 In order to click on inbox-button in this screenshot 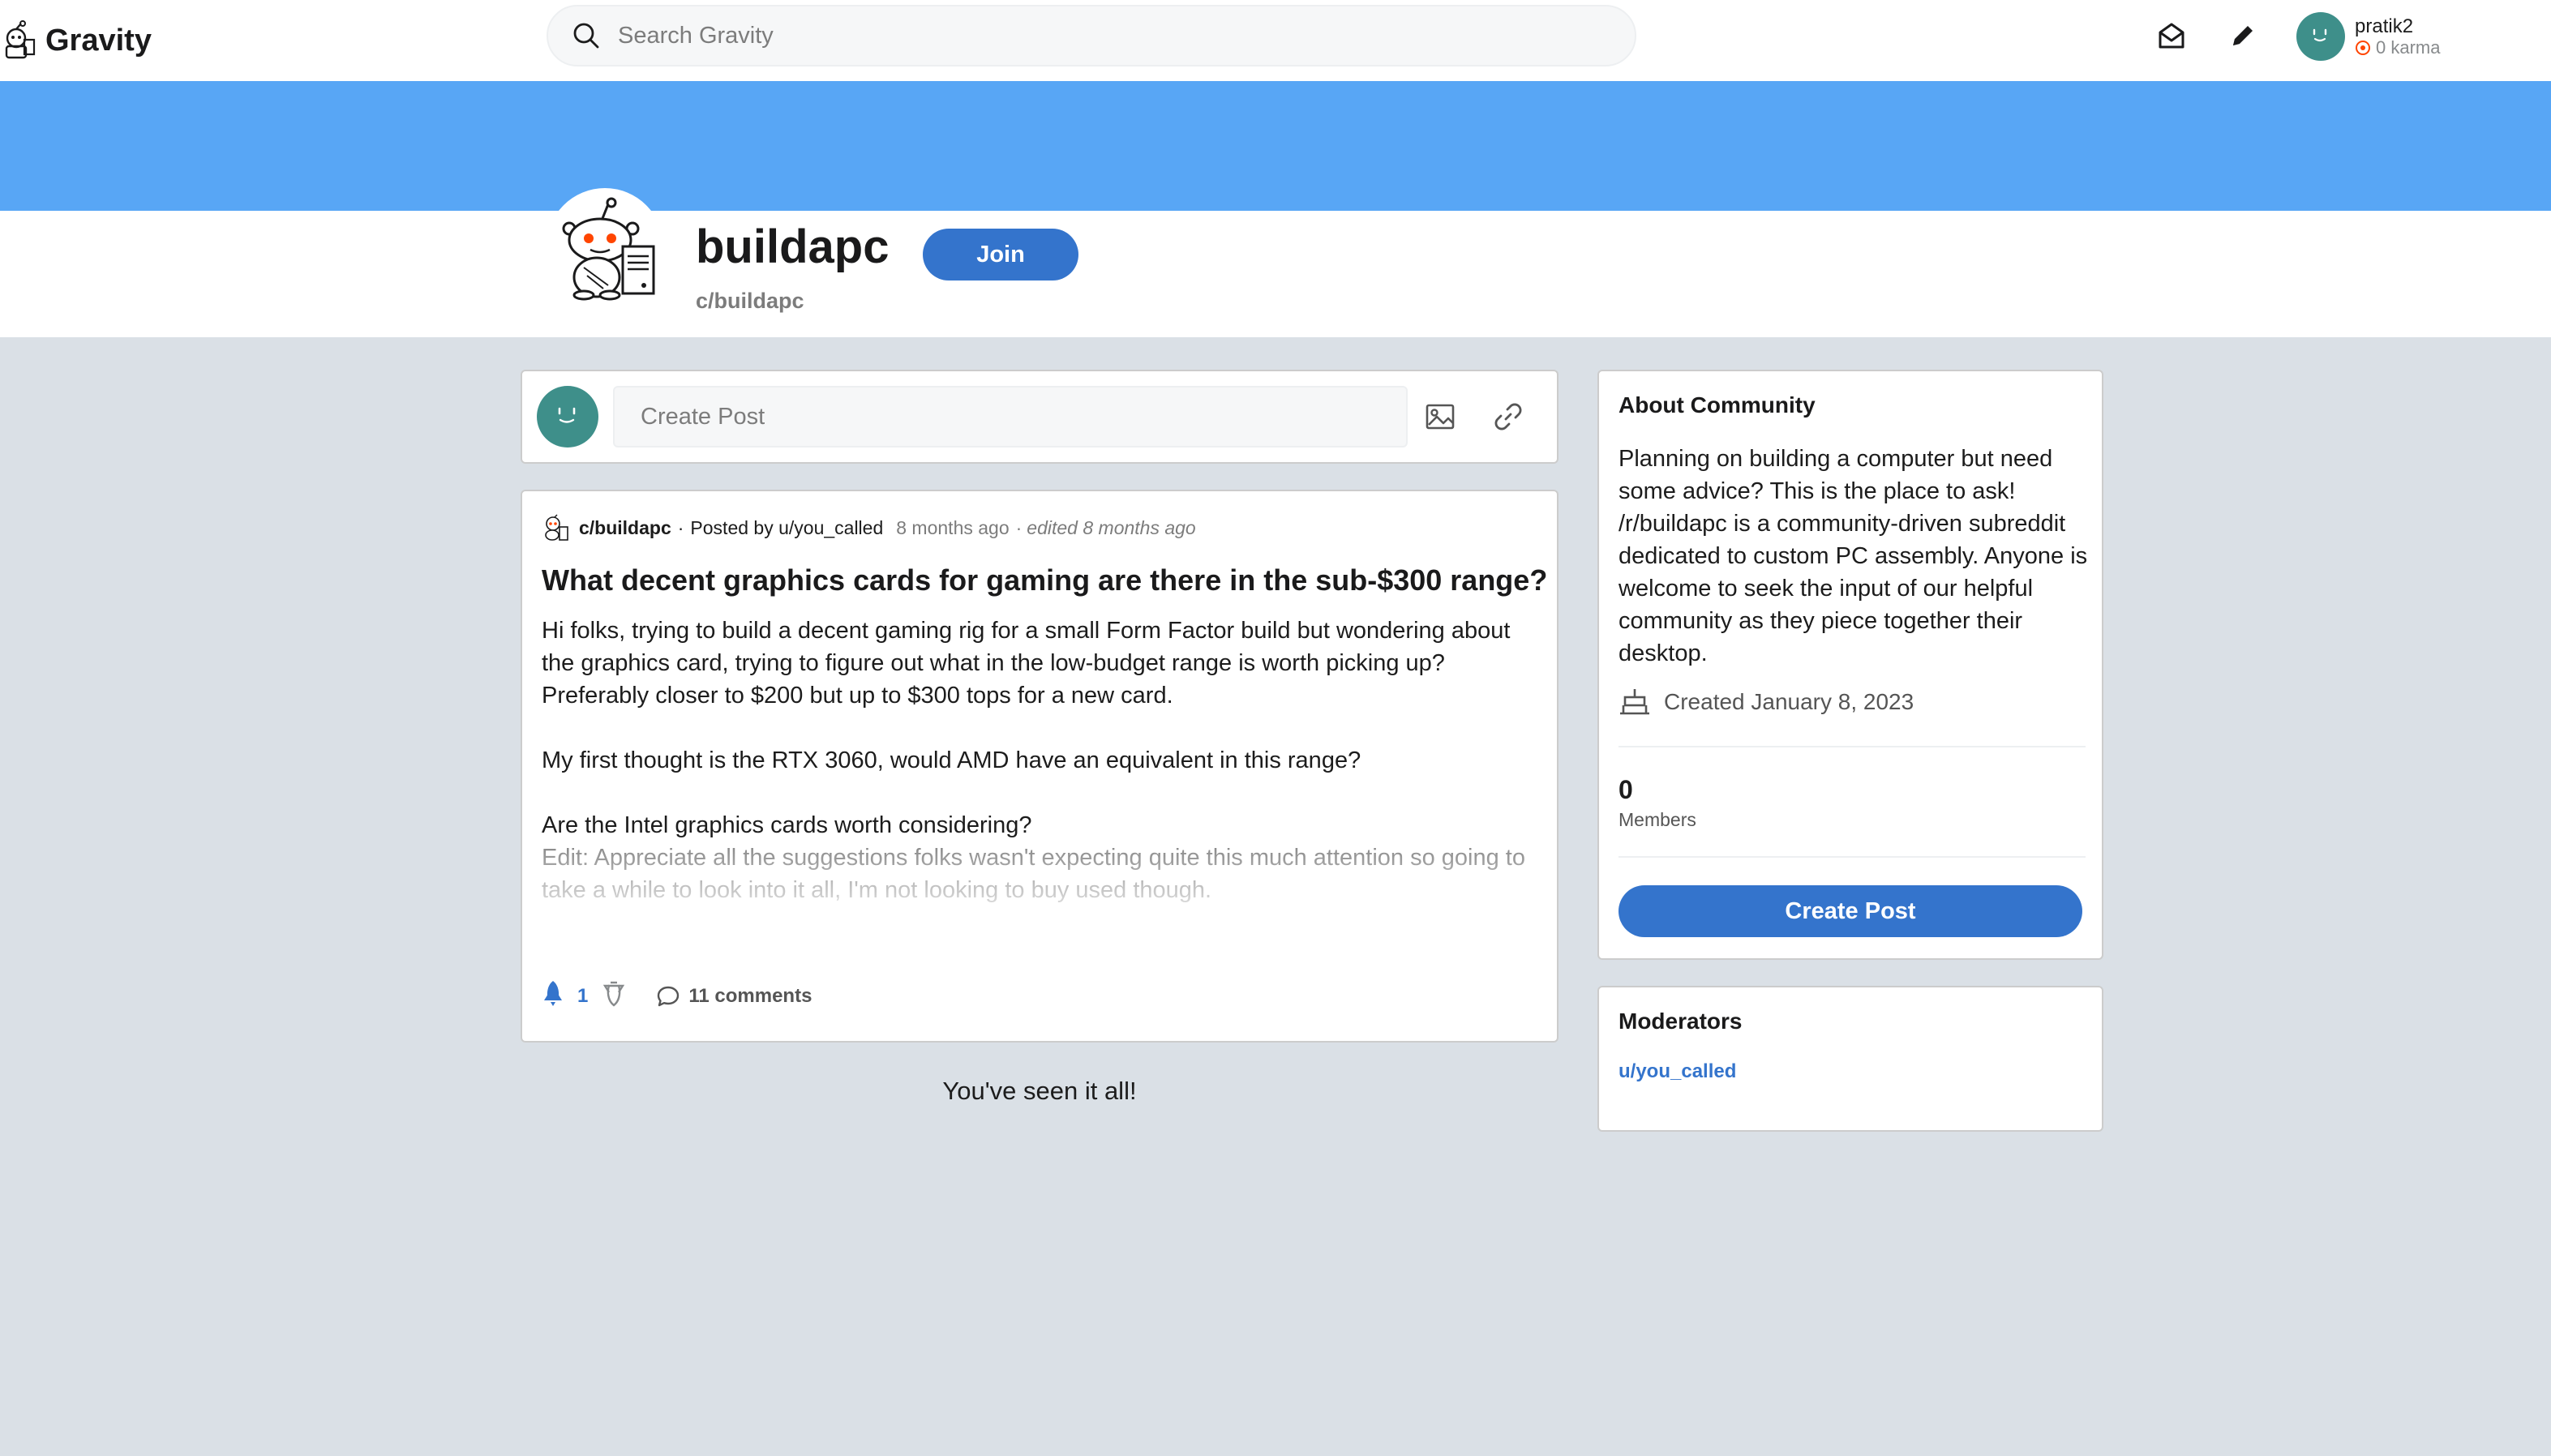, I will do `click(2172, 36)`.